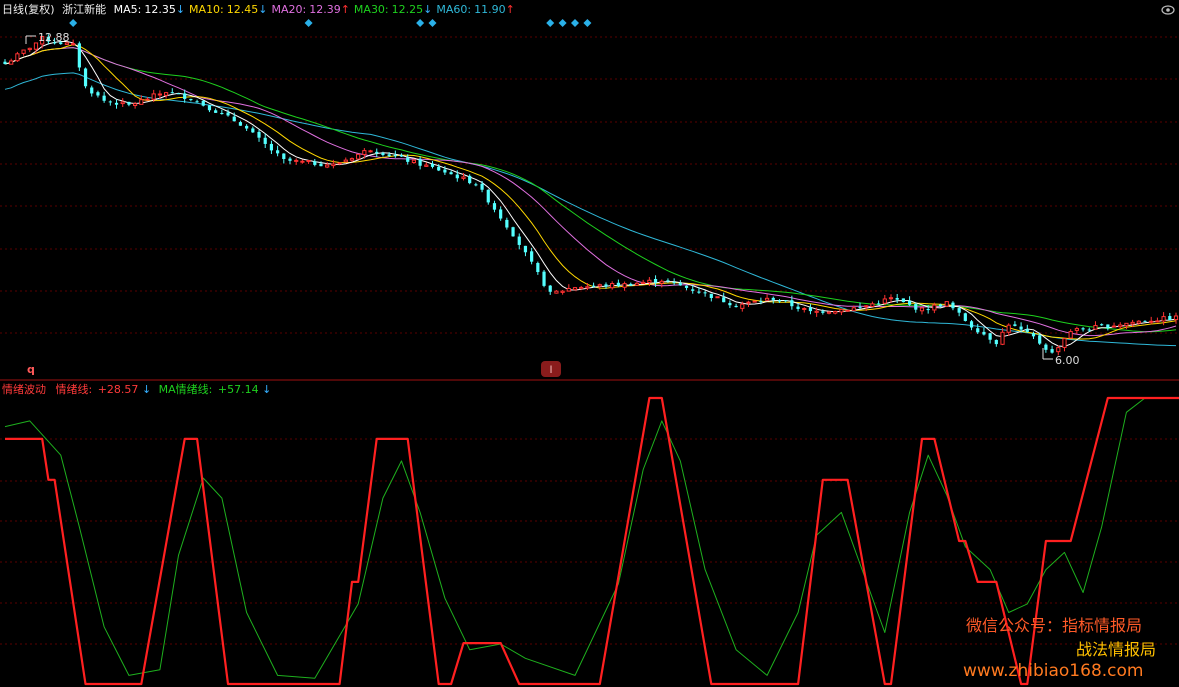 Image resolution: width=1179 pixels, height=687 pixels. What do you see at coordinates (345, 9) in the screenshot?
I see `ma-legend-arrow: ↑` at bounding box center [345, 9].